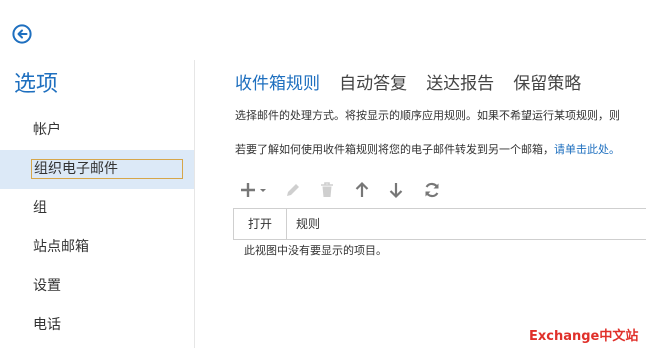 This screenshot has height=348, width=646. I want to click on sidebar-item-organize-email: 组织电子邮件, so click(97, 169).